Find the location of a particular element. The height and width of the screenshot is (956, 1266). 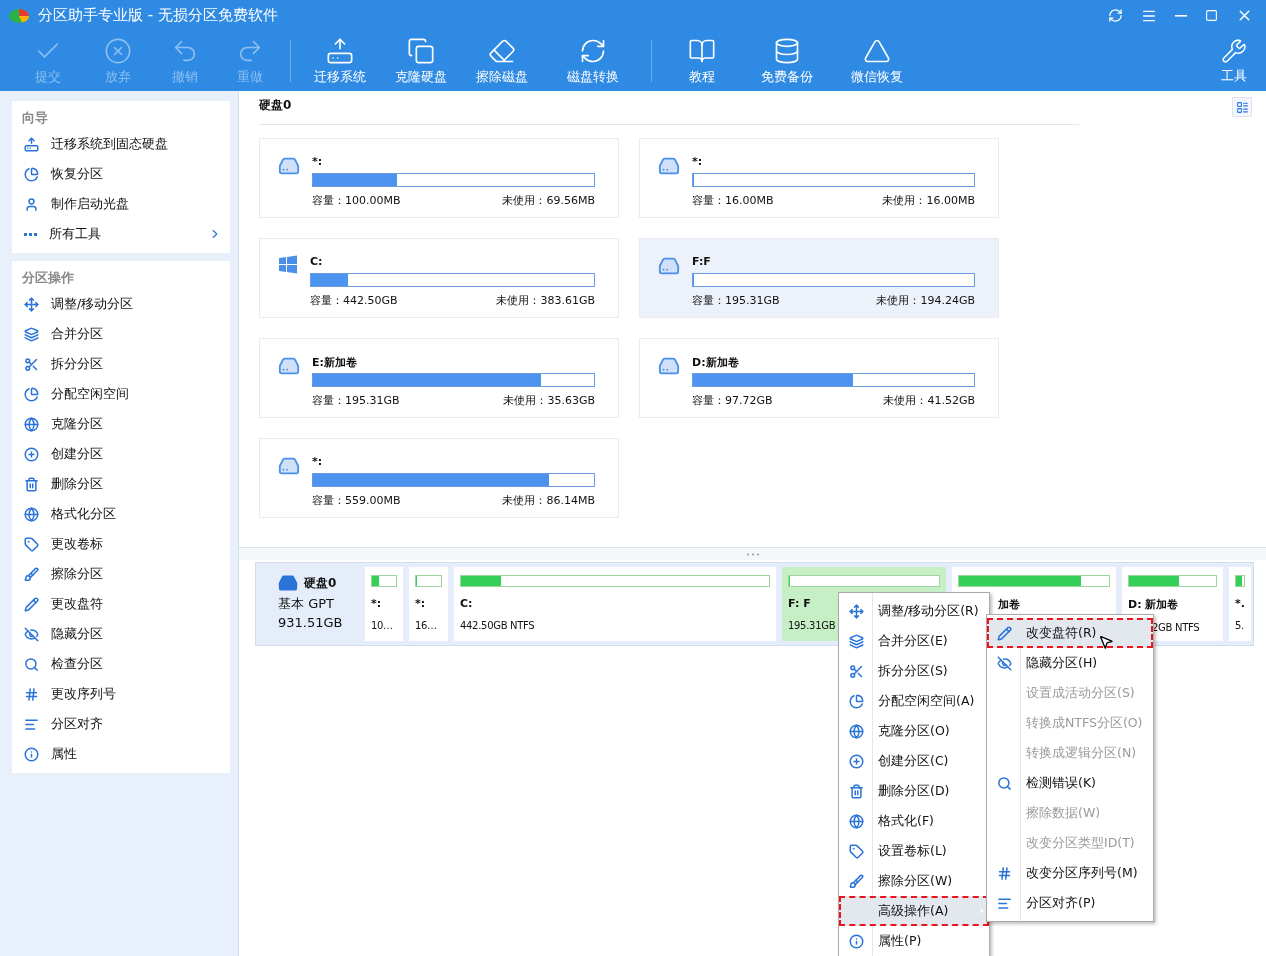

unused-text: 未使用：383.61GB is located at coordinates (545, 300).